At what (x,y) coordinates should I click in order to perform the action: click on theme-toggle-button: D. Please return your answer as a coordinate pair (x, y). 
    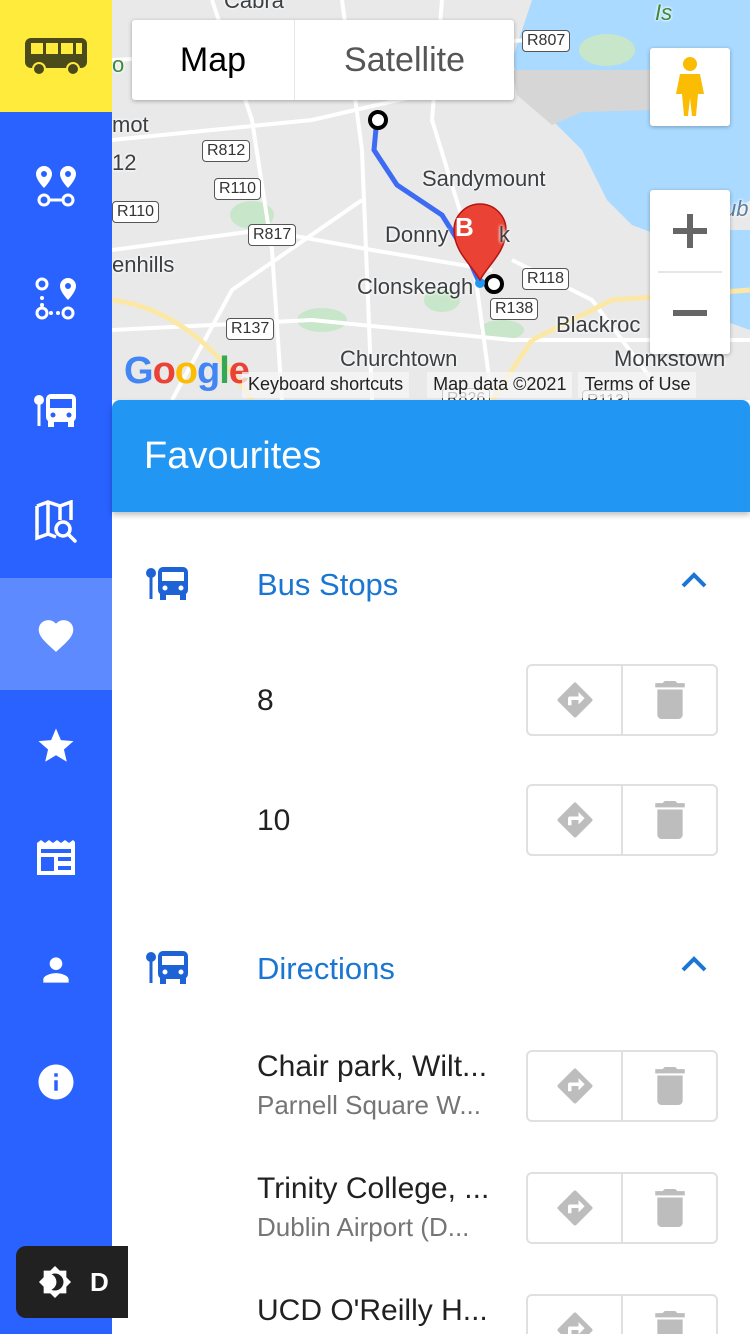
    Looking at the image, I should click on (72, 1282).